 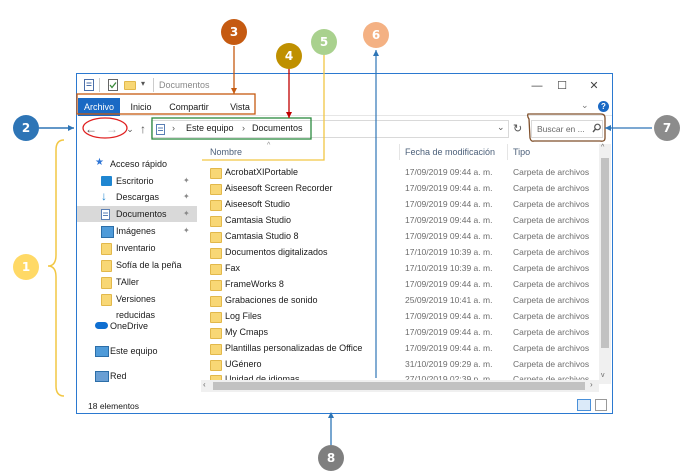 What do you see at coordinates (143, 83) in the screenshot?
I see `customize-qat-icon: ▾` at bounding box center [143, 83].